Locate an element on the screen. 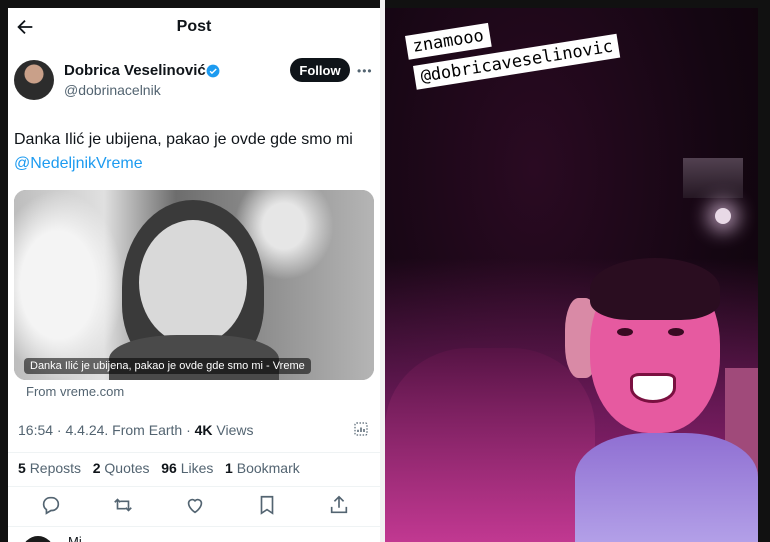  views-count: 4K is located at coordinates (203, 430).